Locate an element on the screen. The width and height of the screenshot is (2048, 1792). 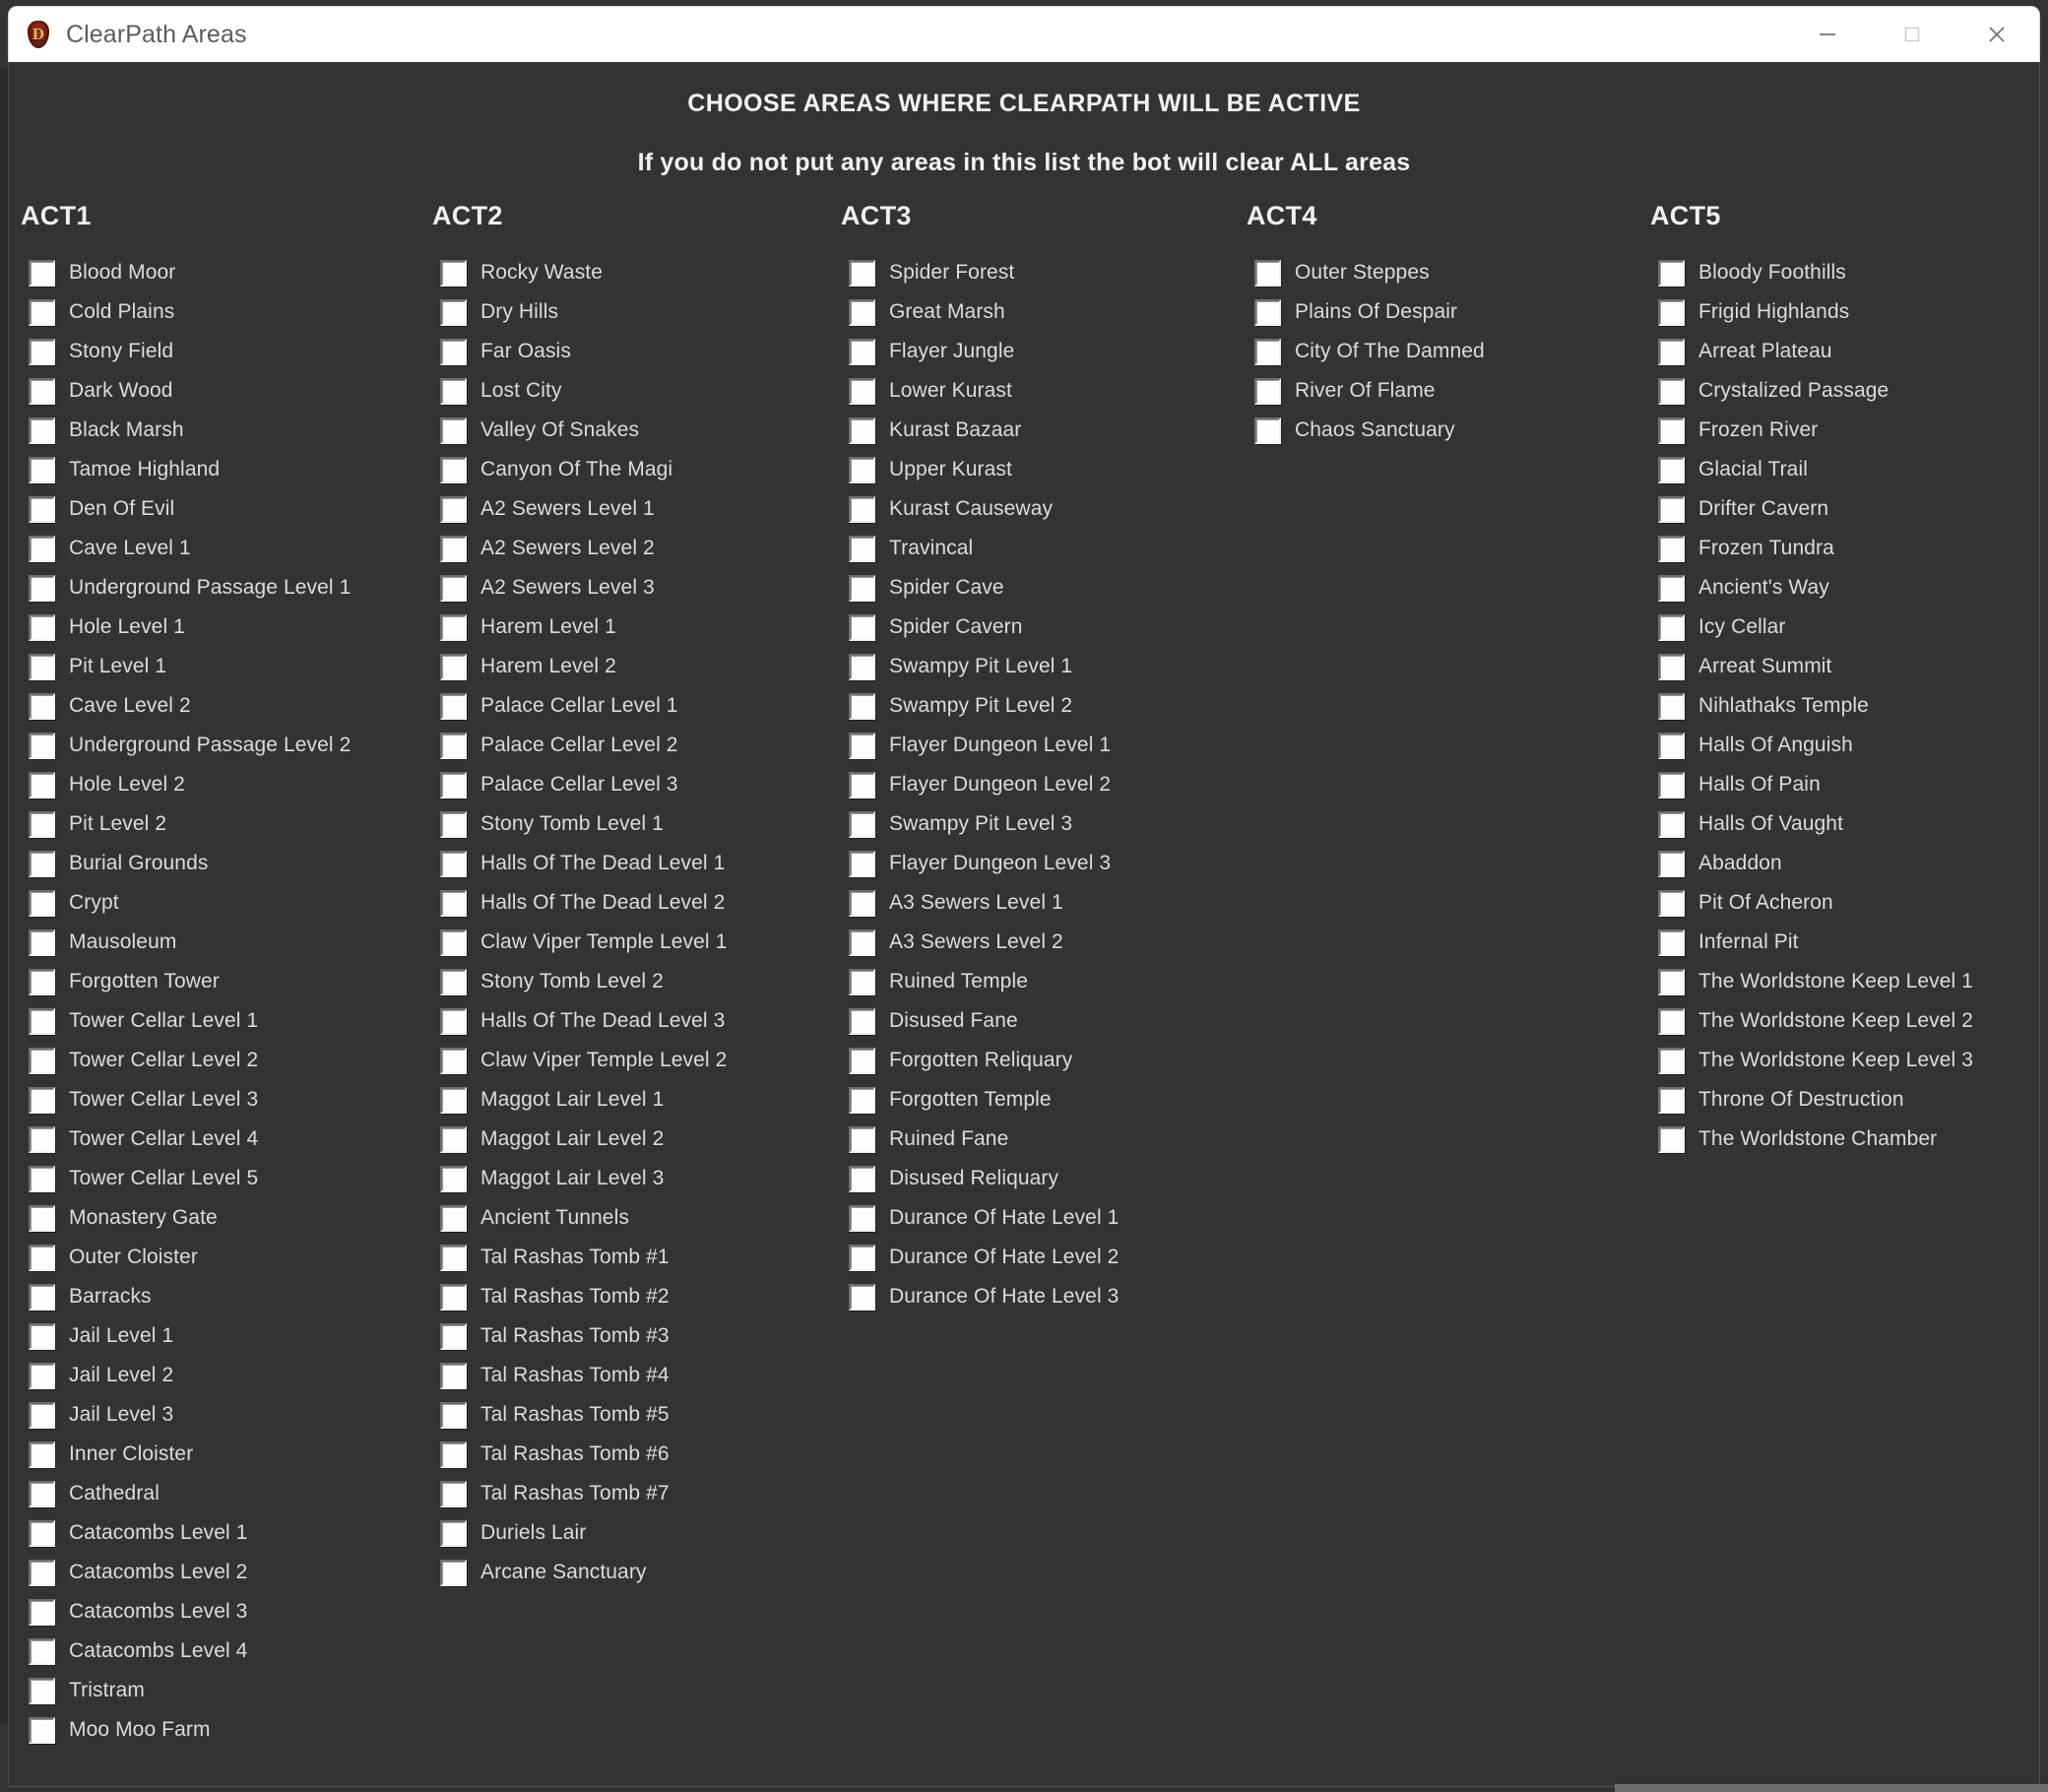
area-checkbox-row: Ancient Tunnels is located at coordinates (627, 1218).